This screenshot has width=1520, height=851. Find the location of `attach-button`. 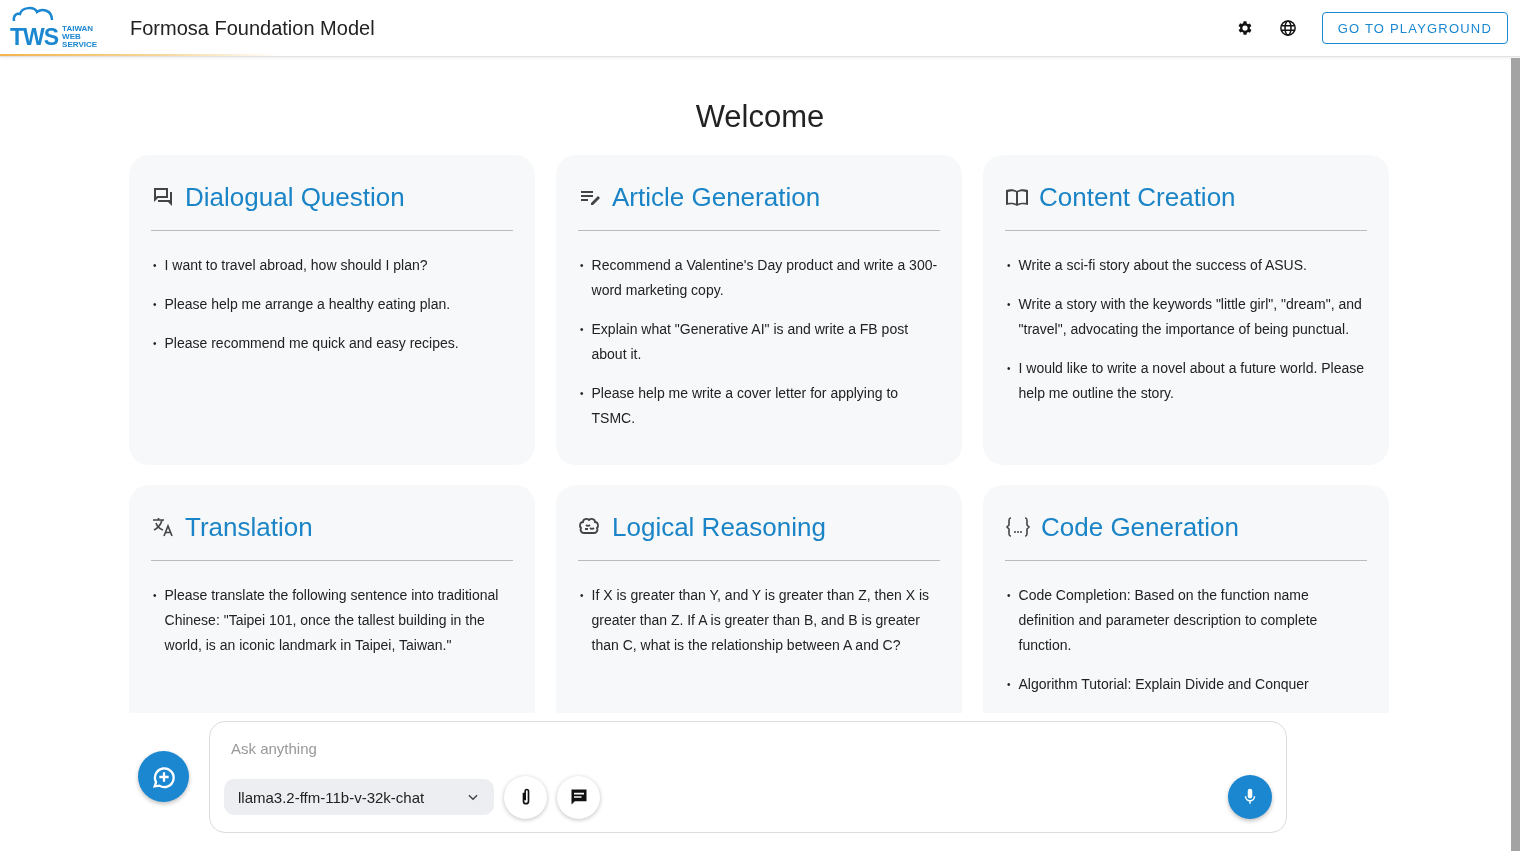

attach-button is located at coordinates (525, 797).